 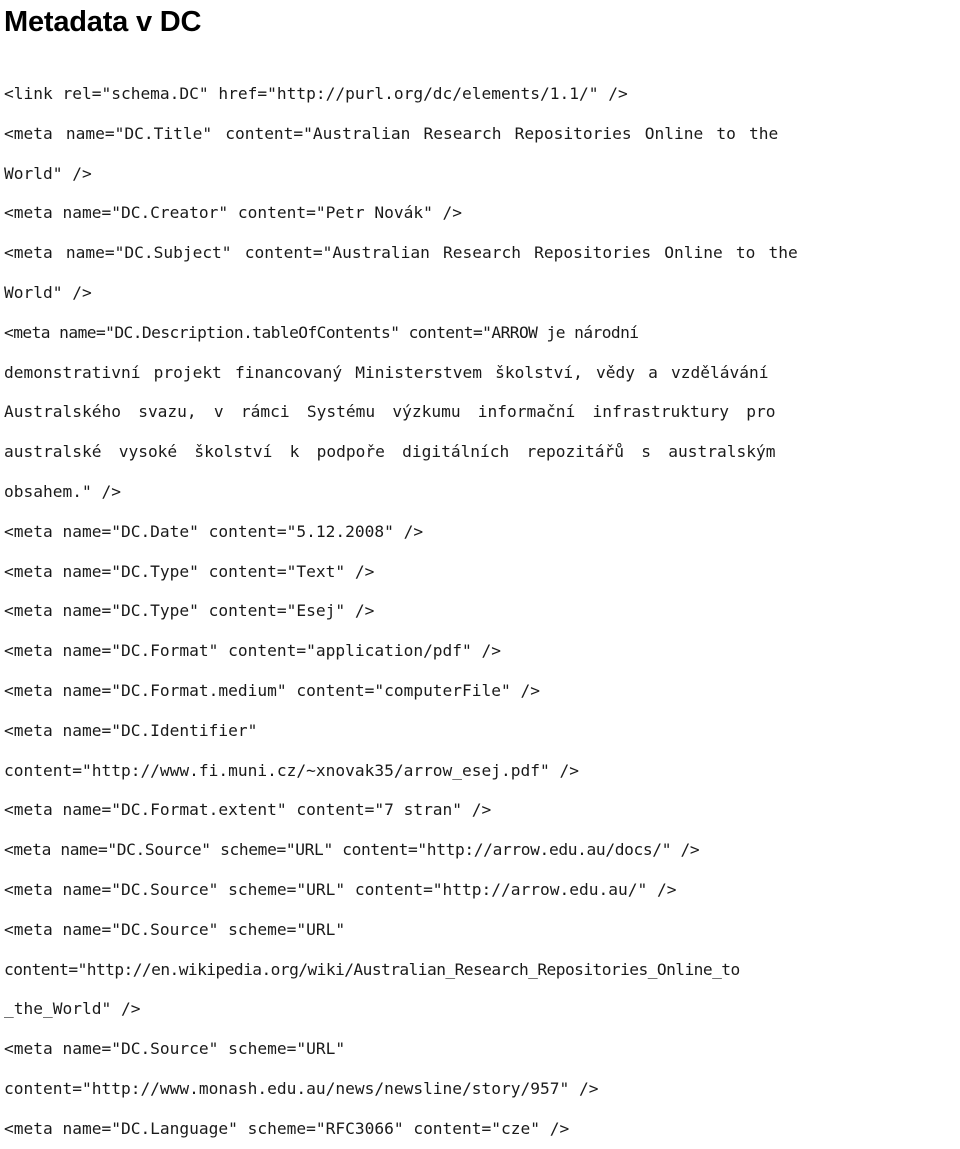 I want to click on code-line-dc-identifier-1: <meta name="DC.Identifier", so click(x=131, y=730).